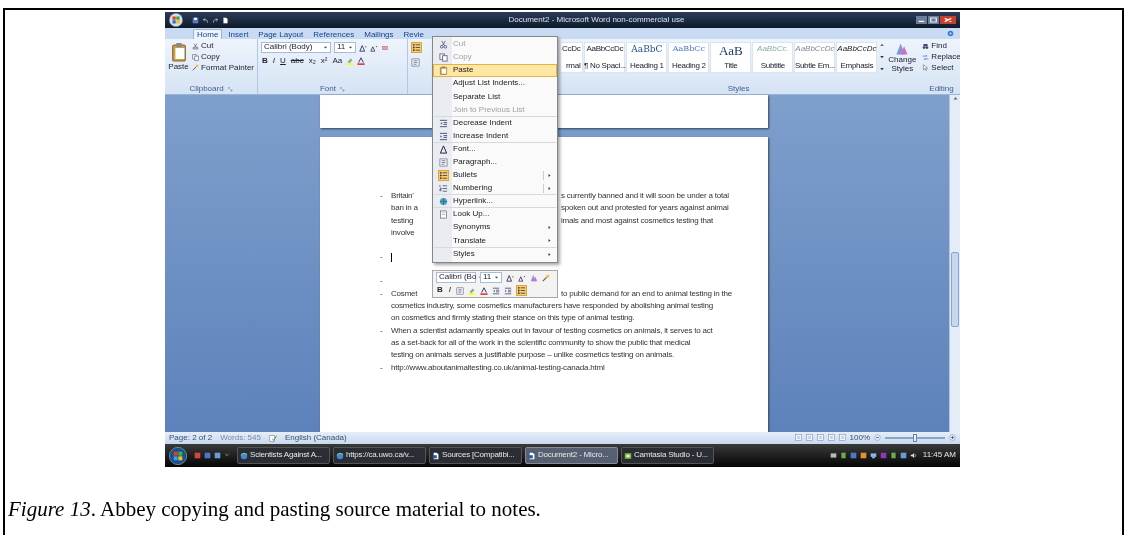 The width and height of the screenshot is (1131, 535). Describe the element at coordinates (534, 277) in the screenshot. I see `styles-icon` at that location.